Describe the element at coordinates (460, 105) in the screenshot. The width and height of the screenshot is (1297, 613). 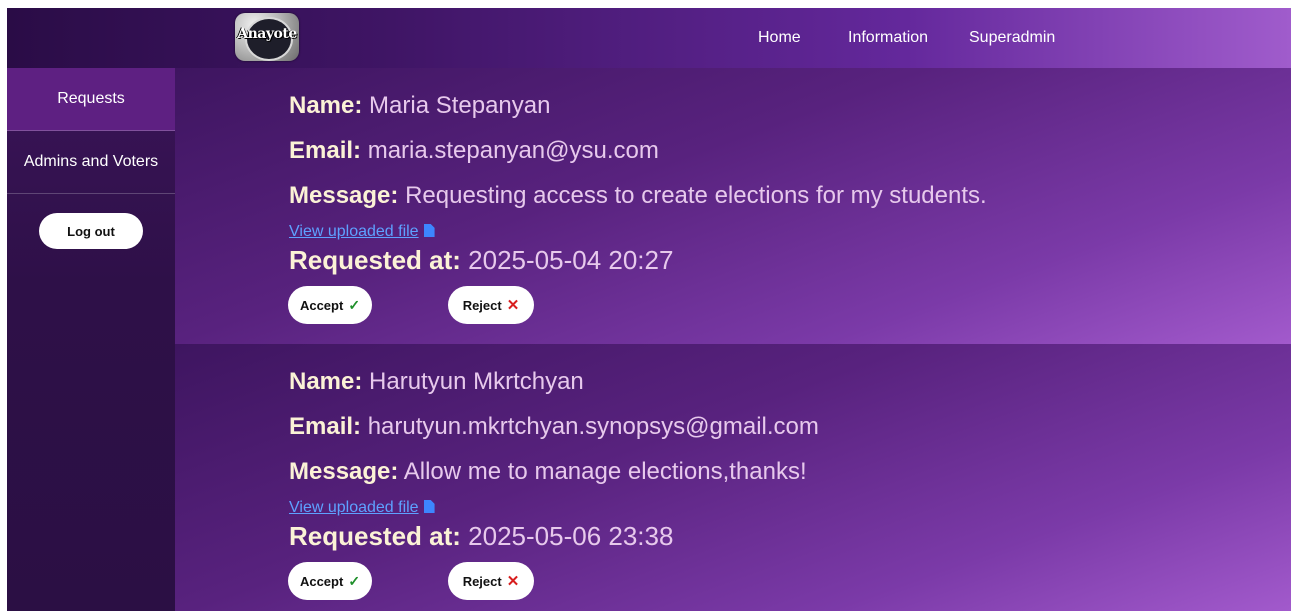
I see `name-value: Maria Stepanyan` at that location.